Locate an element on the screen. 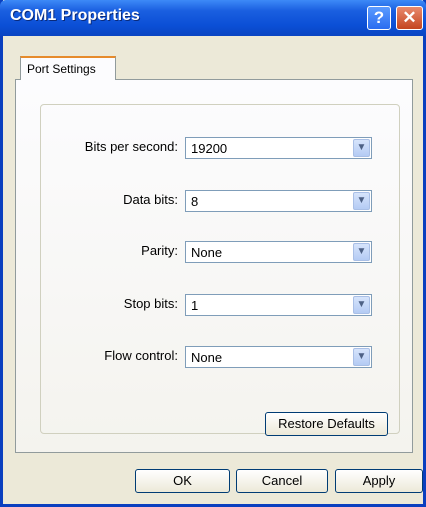 Image resolution: width=426 pixels, height=507 pixels. data-bits-value: 8 is located at coordinates (195, 201).